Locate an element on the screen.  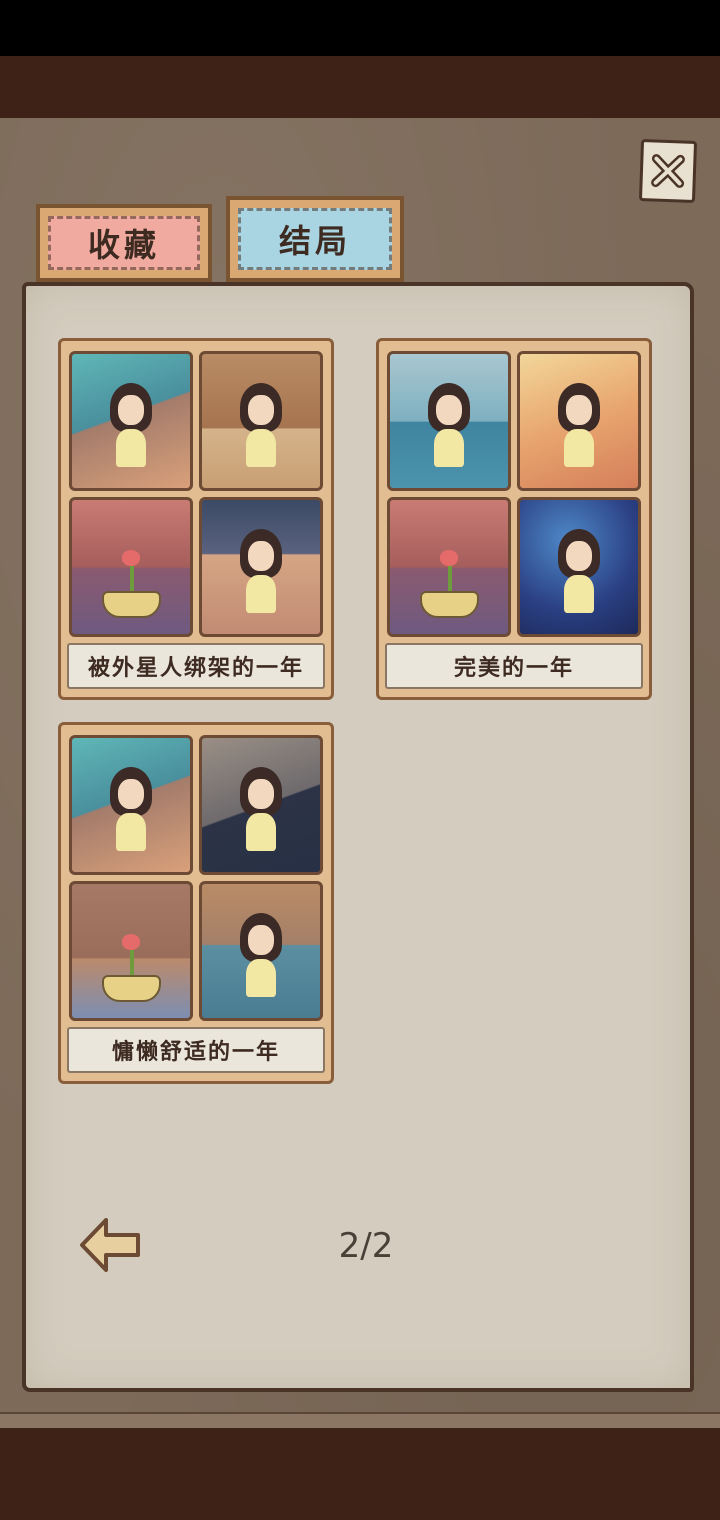
tab-endings: 结局 is located at coordinates (315, 239).